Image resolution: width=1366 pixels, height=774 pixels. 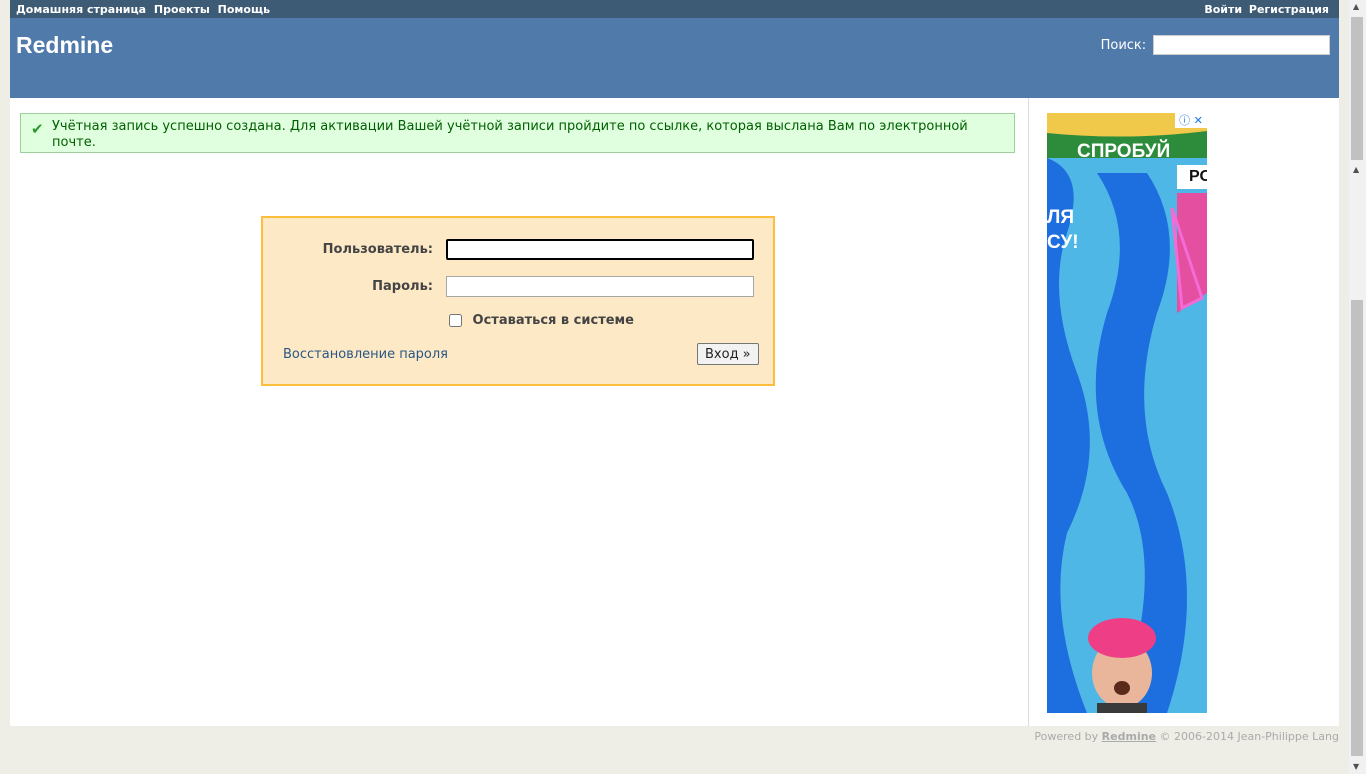 What do you see at coordinates (1356, 6) in the screenshot?
I see `scroll-up-icon: ▲` at bounding box center [1356, 6].